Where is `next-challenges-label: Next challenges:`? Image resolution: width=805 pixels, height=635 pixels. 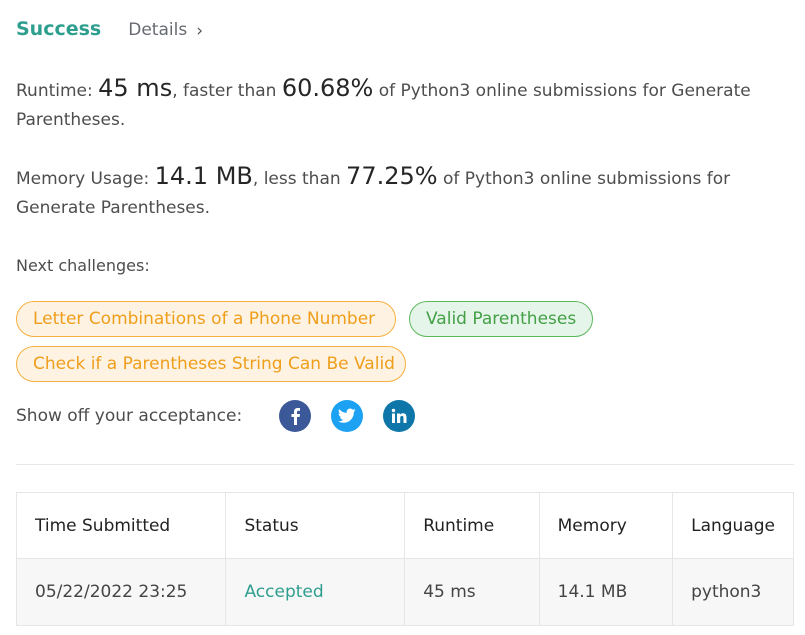
next-challenges-label: Next challenges: is located at coordinates (83, 265).